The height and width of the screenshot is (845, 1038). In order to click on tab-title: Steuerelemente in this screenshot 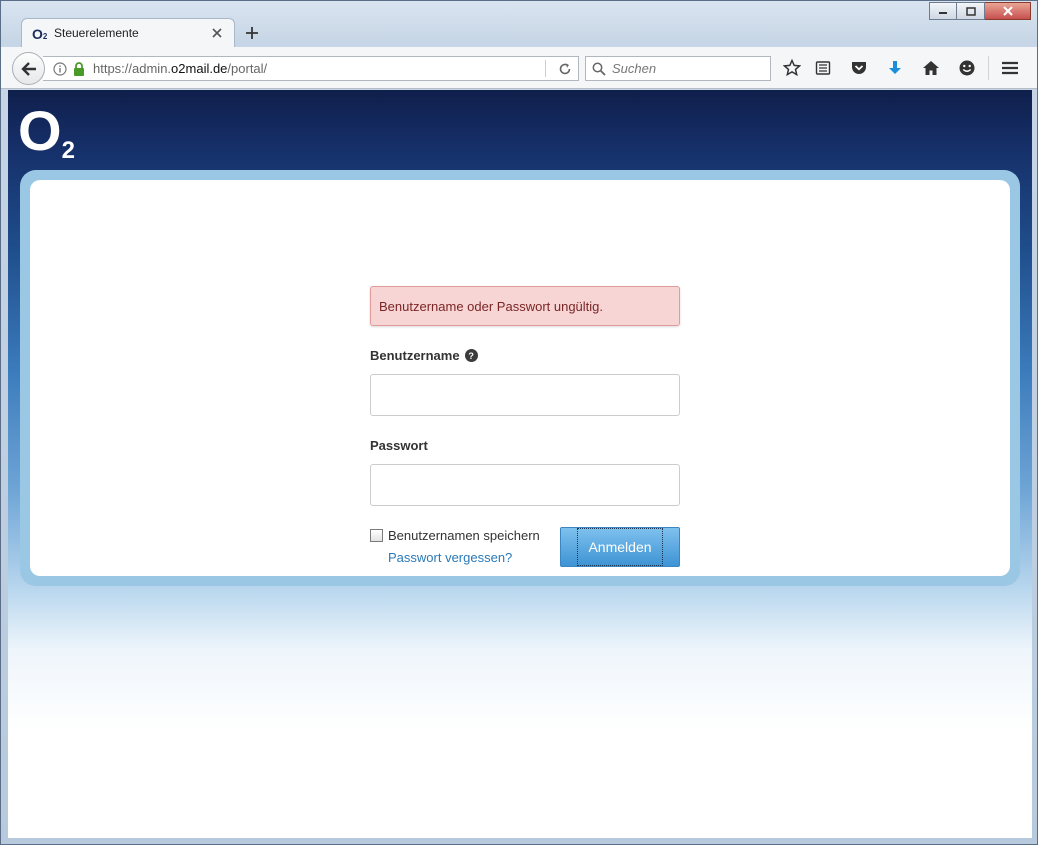, I will do `click(96, 33)`.